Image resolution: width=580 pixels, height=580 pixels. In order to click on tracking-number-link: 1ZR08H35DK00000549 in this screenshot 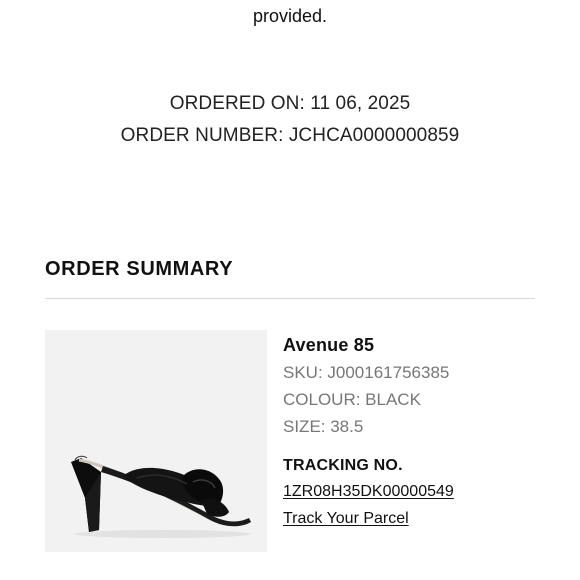, I will do `click(423, 491)`.